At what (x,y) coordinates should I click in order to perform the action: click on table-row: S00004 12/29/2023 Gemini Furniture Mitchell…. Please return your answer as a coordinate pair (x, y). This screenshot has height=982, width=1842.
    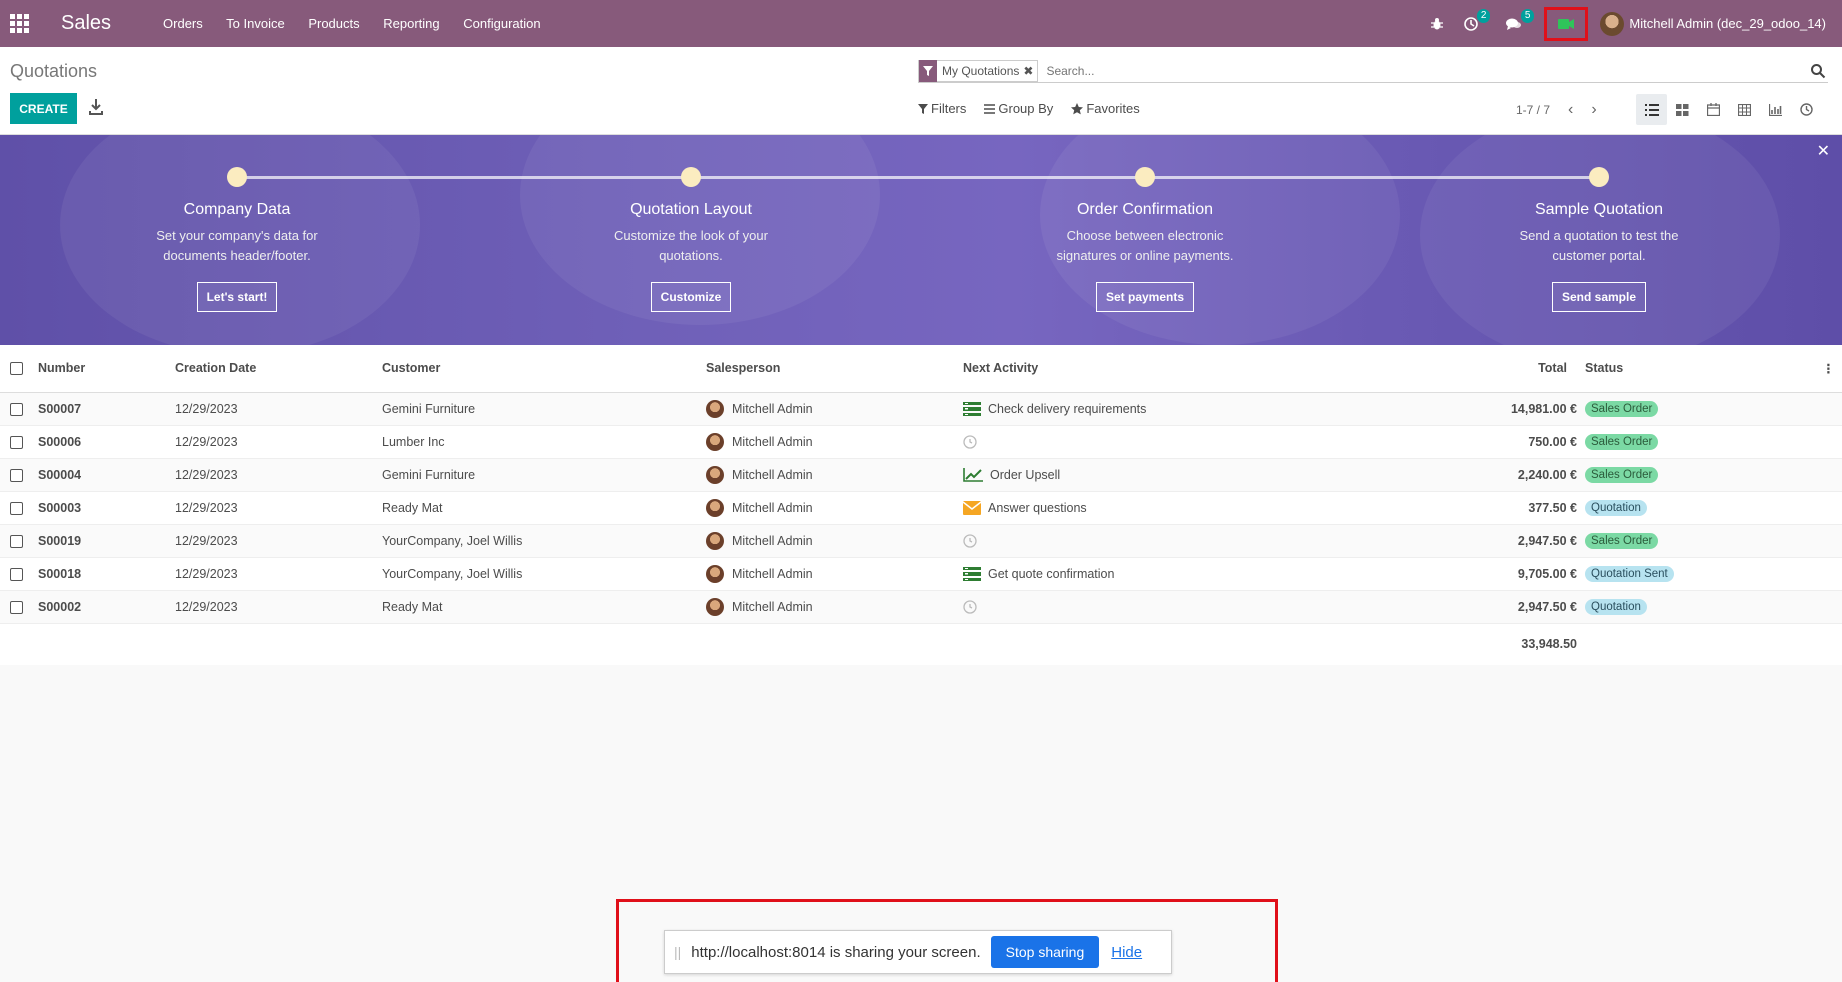
    Looking at the image, I should click on (921, 475).